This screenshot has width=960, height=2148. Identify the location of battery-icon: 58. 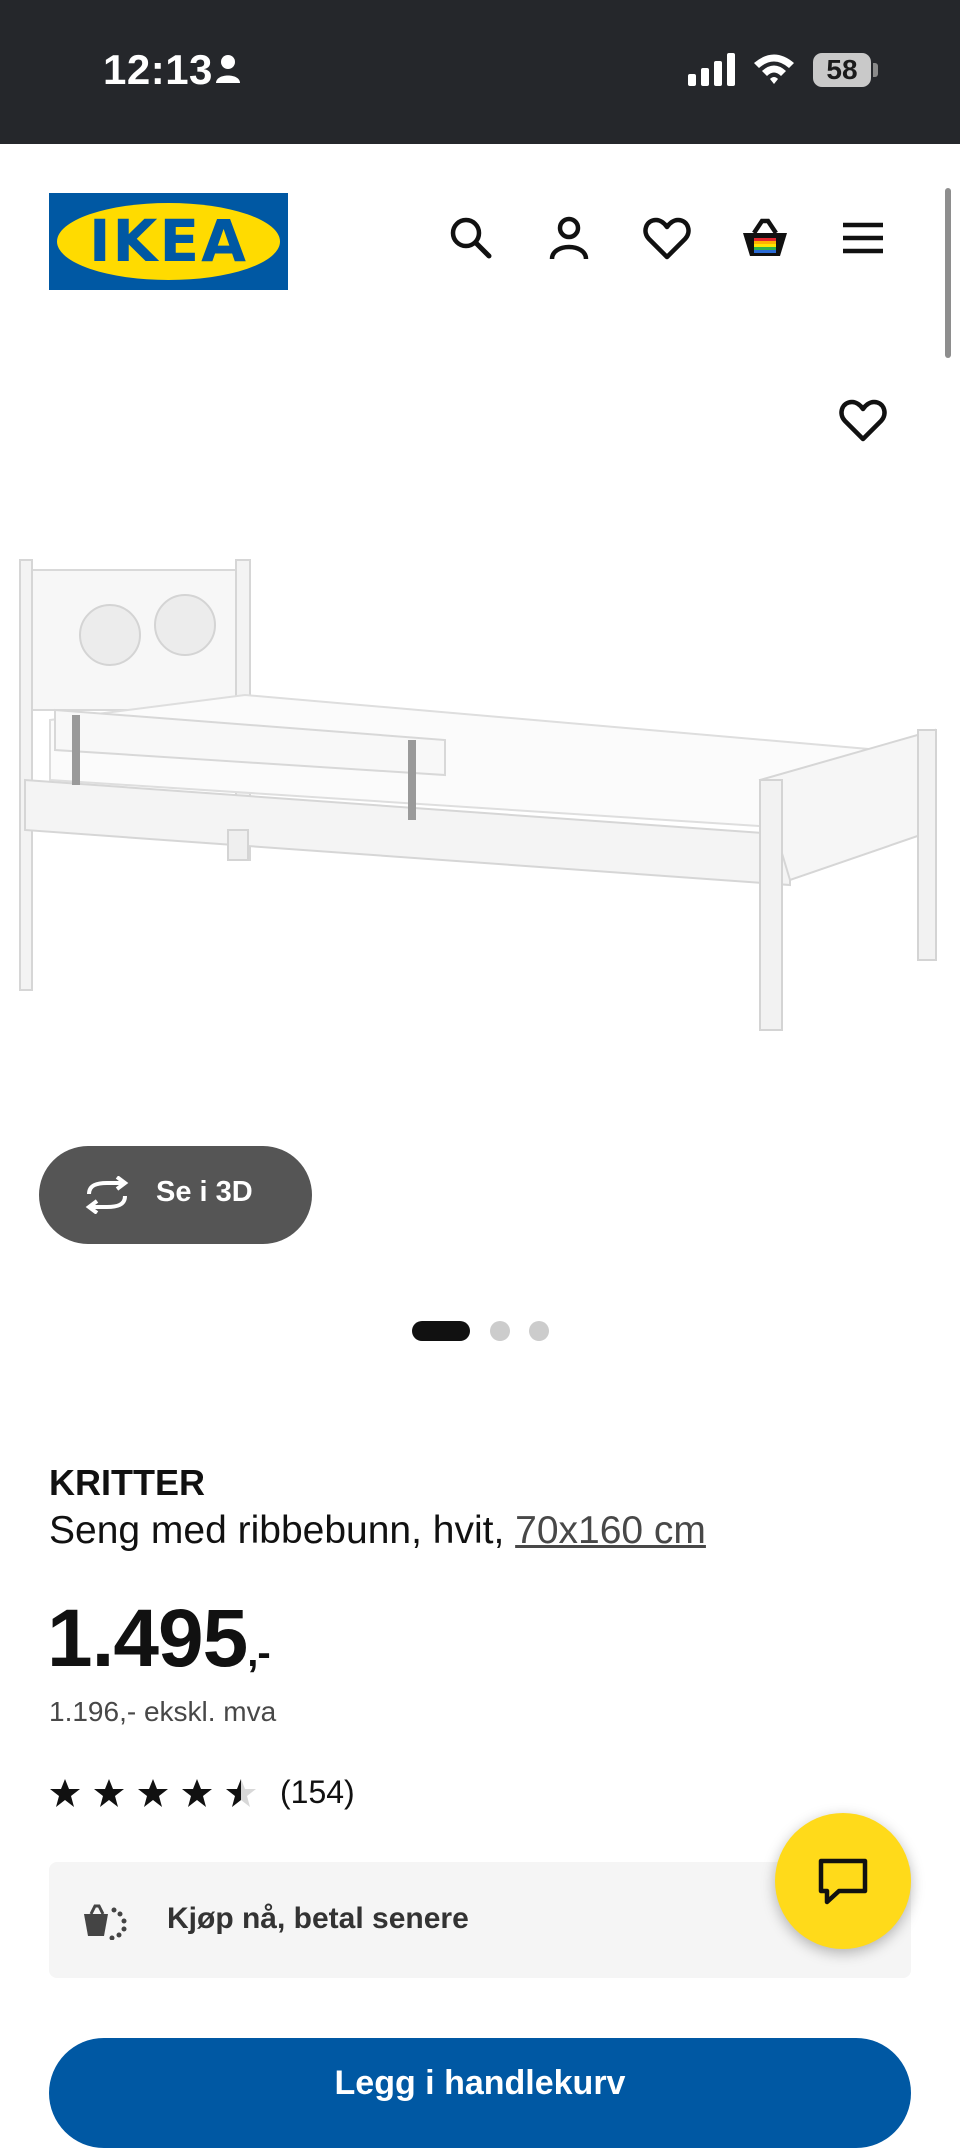
(842, 70).